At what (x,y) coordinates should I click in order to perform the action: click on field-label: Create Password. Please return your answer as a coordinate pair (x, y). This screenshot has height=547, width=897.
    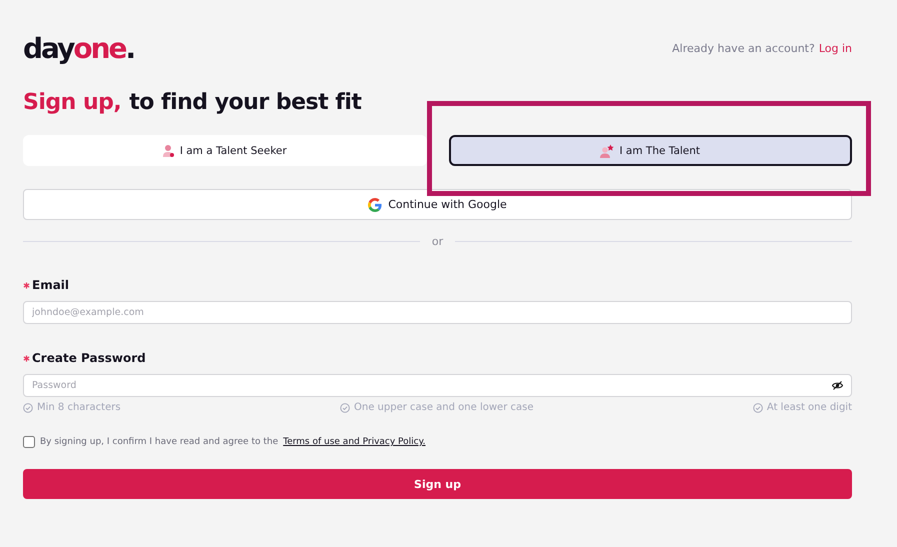
    Looking at the image, I should click on (89, 358).